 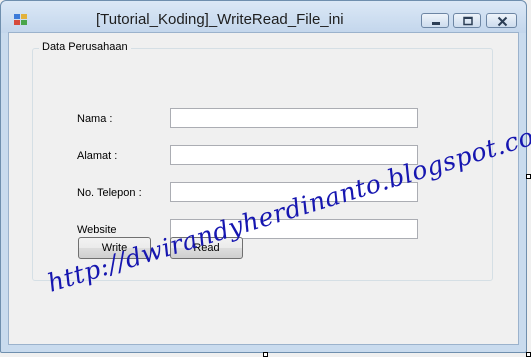 I want to click on title-bar: [Tutorial_Koding]_WriteRead_File_ini, so click(x=263, y=17).